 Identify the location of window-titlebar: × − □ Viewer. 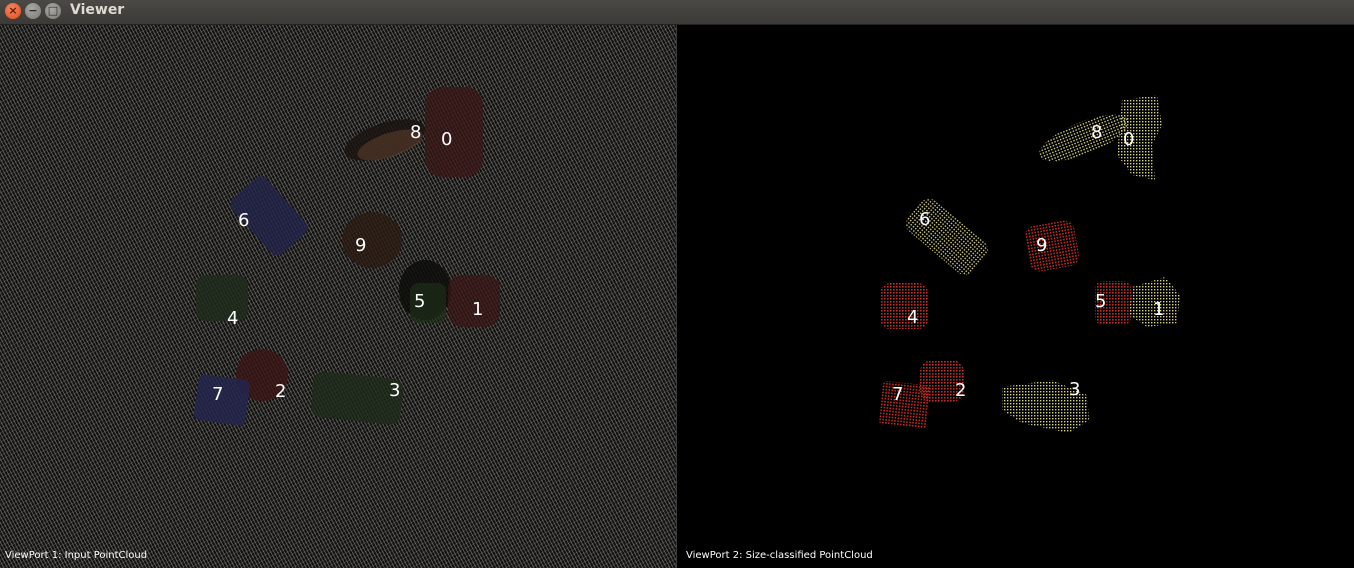
(677, 12).